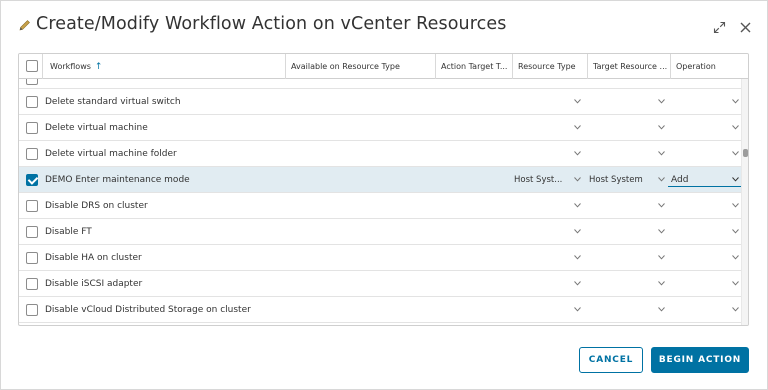 This screenshot has height=390, width=768. What do you see at coordinates (113, 102) in the screenshot?
I see `workflow-name: Delete standard virtual switch` at bounding box center [113, 102].